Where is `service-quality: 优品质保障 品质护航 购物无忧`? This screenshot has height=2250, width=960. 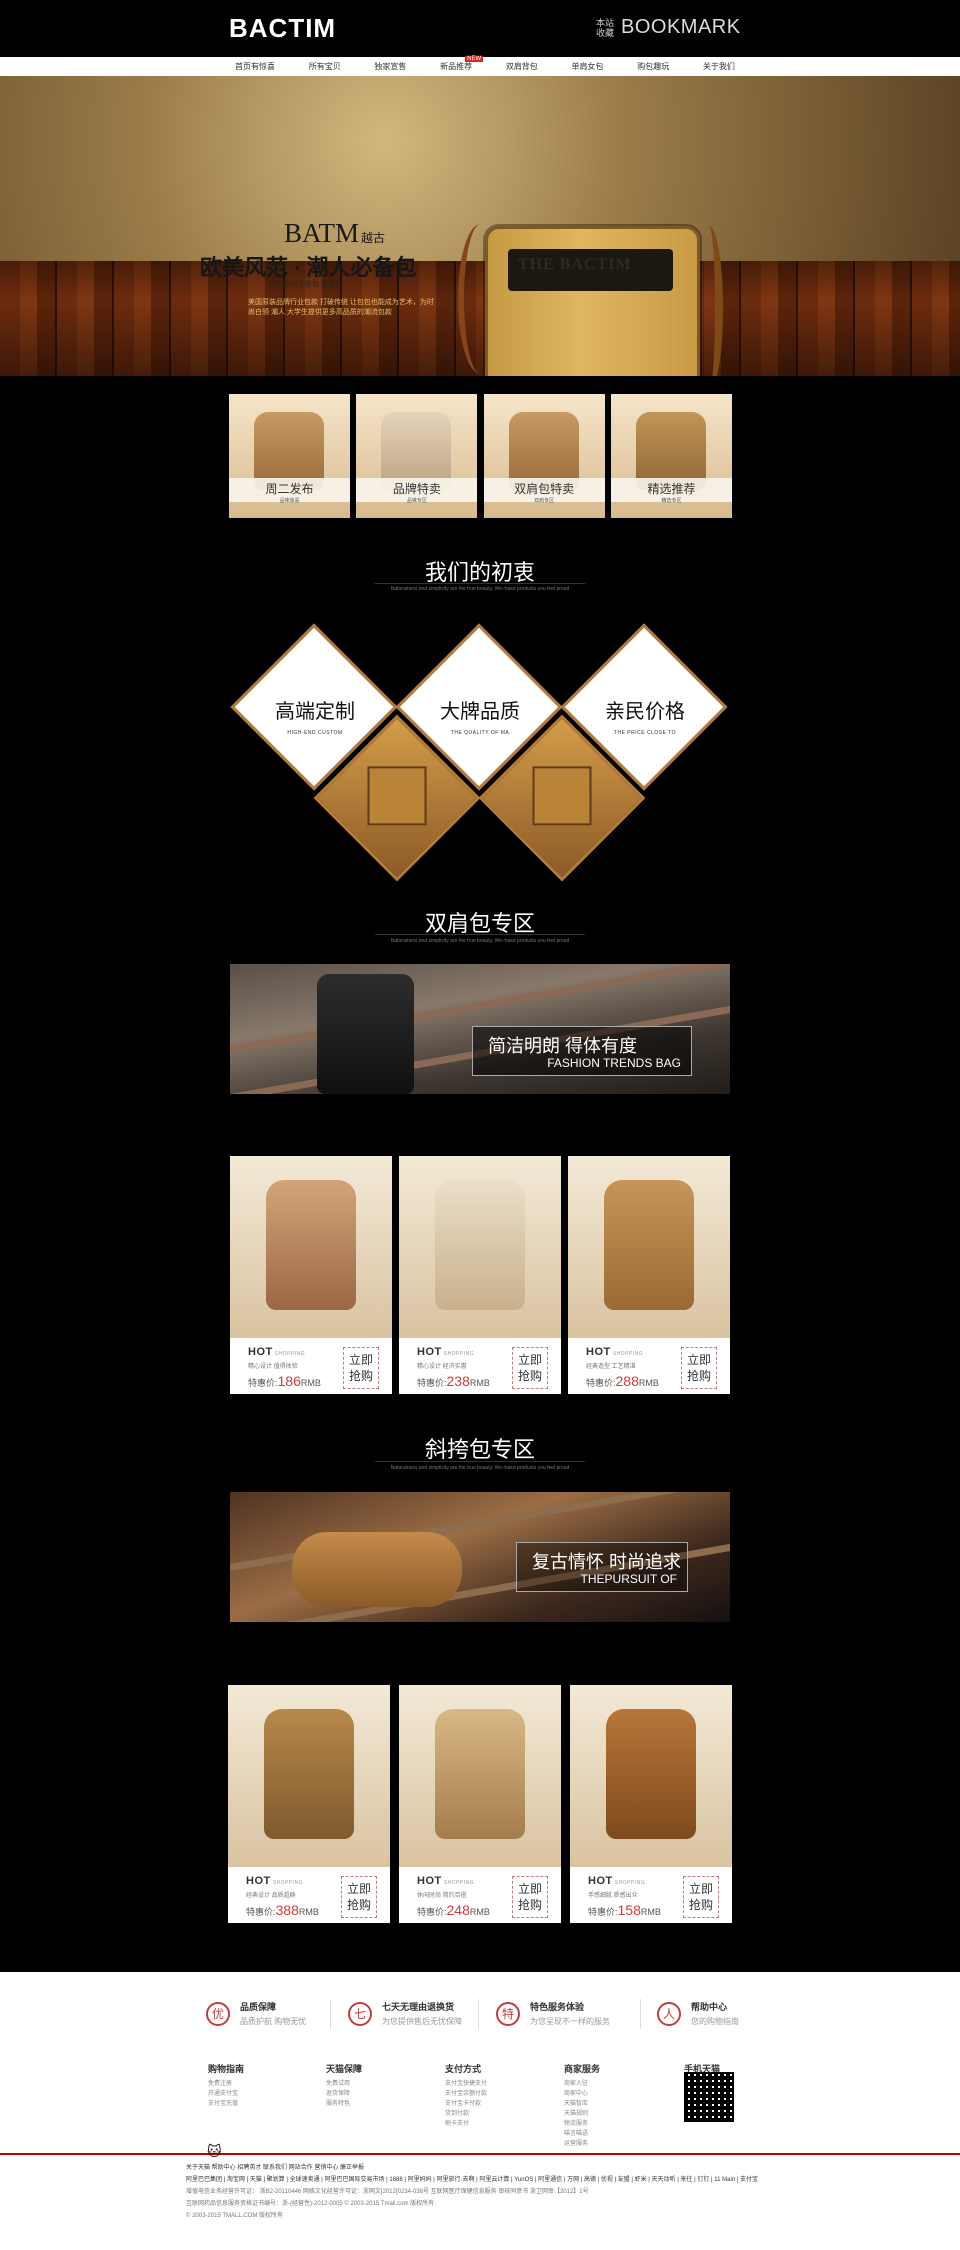 service-quality: 优品质保障 品质护航 购物无忧 is located at coordinates (256, 2013).